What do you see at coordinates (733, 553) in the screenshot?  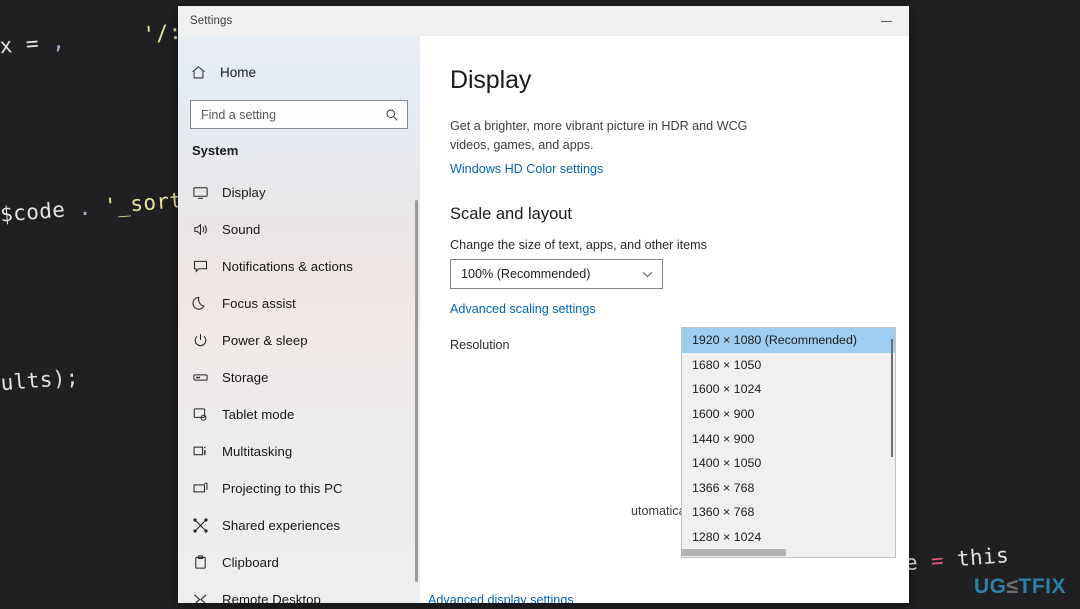 I see `dropdown-horizontal-scrollbar-thumb` at bounding box center [733, 553].